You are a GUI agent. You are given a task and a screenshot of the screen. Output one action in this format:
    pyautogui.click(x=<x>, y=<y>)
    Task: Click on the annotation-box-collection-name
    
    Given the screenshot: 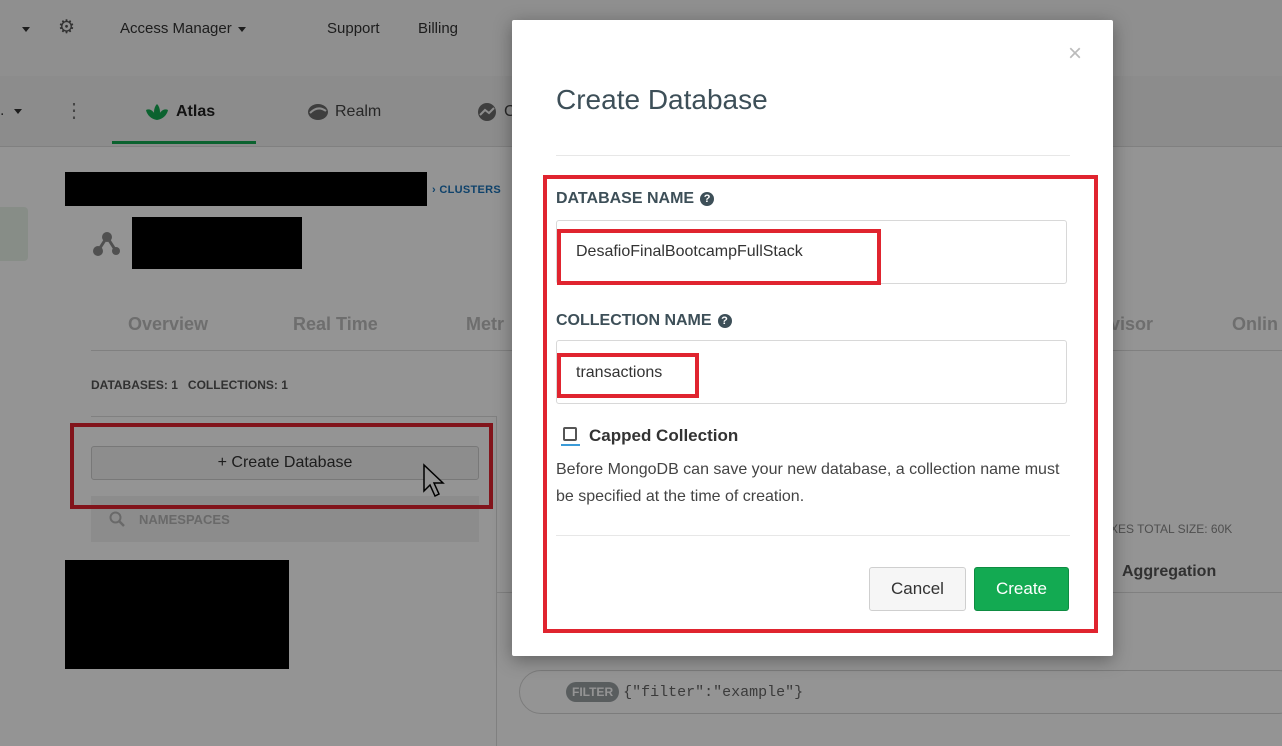 What is the action you would take?
    pyautogui.click(x=628, y=375)
    